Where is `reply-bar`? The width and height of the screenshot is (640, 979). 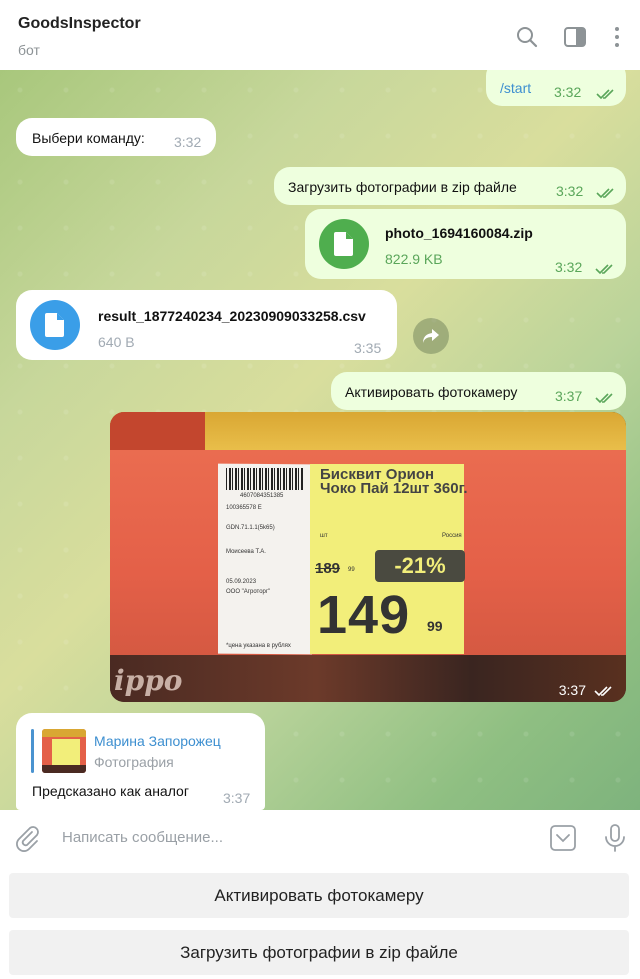 reply-bar is located at coordinates (32, 751).